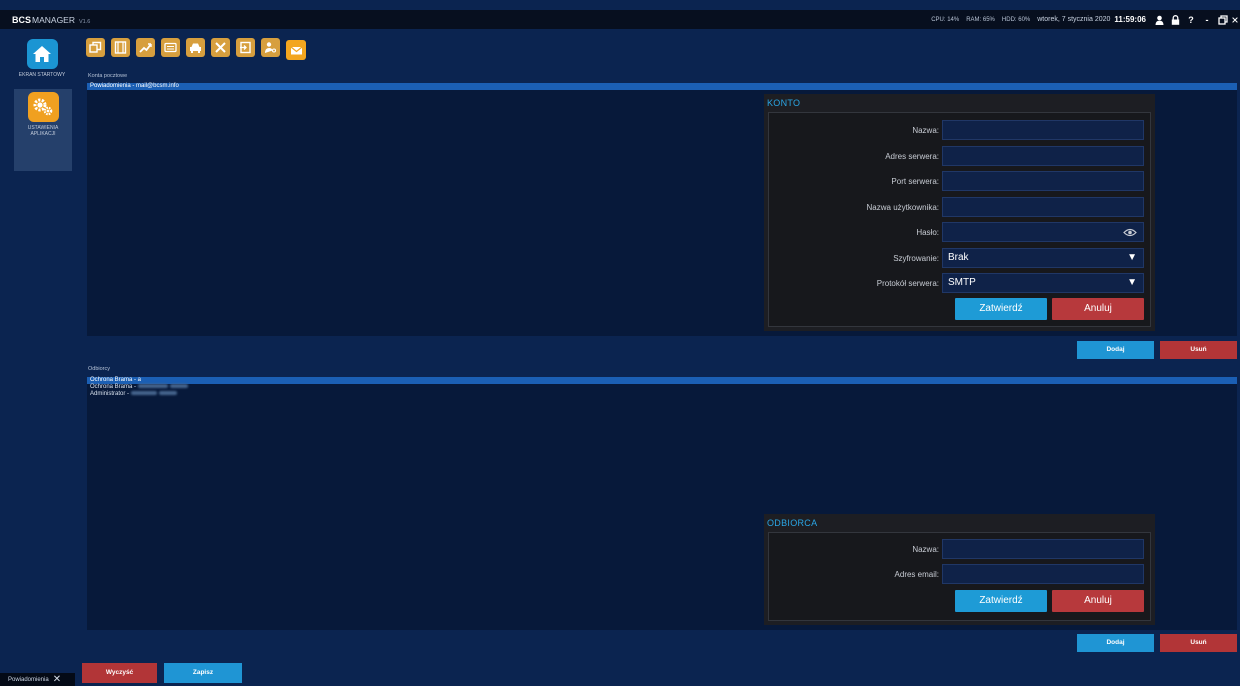  Describe the element at coordinates (270, 47) in the screenshot. I see `user-key-icon` at that location.